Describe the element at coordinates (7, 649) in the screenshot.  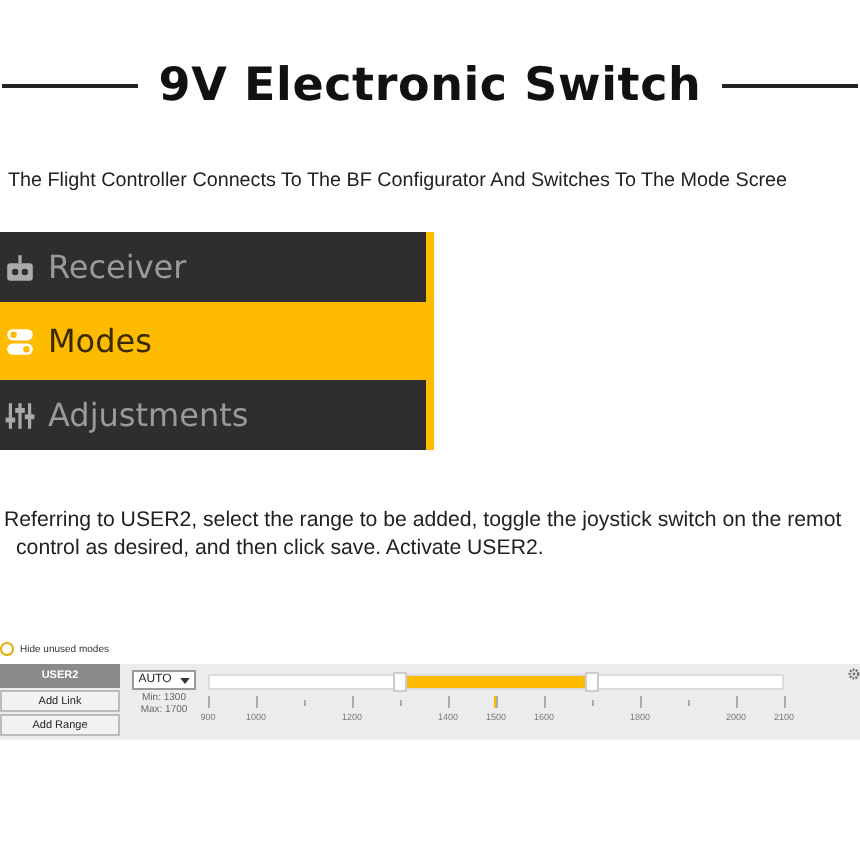
I see `checkbox` at that location.